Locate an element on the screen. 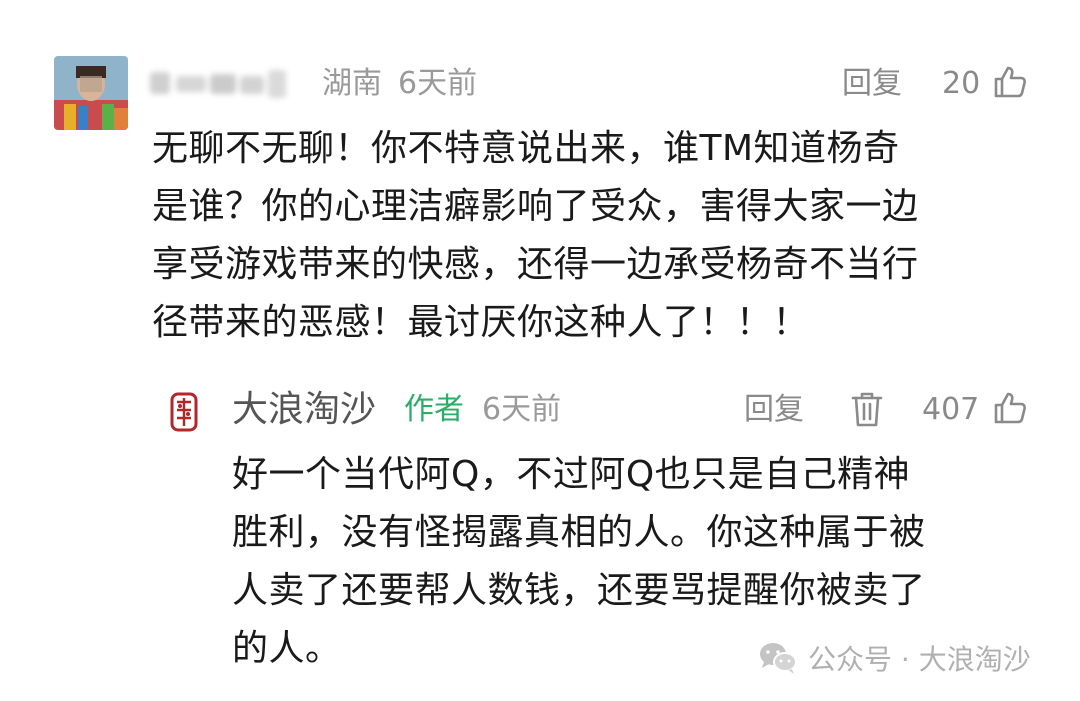  comment-line: 无聊不无聊！你不特意说出来，谁TM知道杨奇 is located at coordinates (526, 148).